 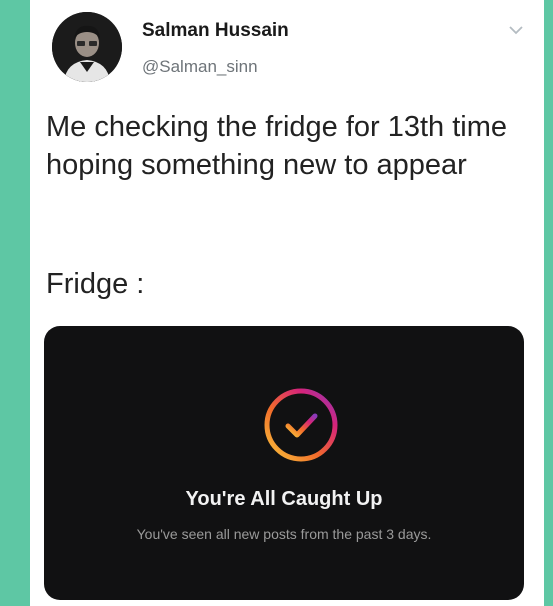 What do you see at coordinates (516, 30) in the screenshot?
I see `chevron-down-icon` at bounding box center [516, 30].